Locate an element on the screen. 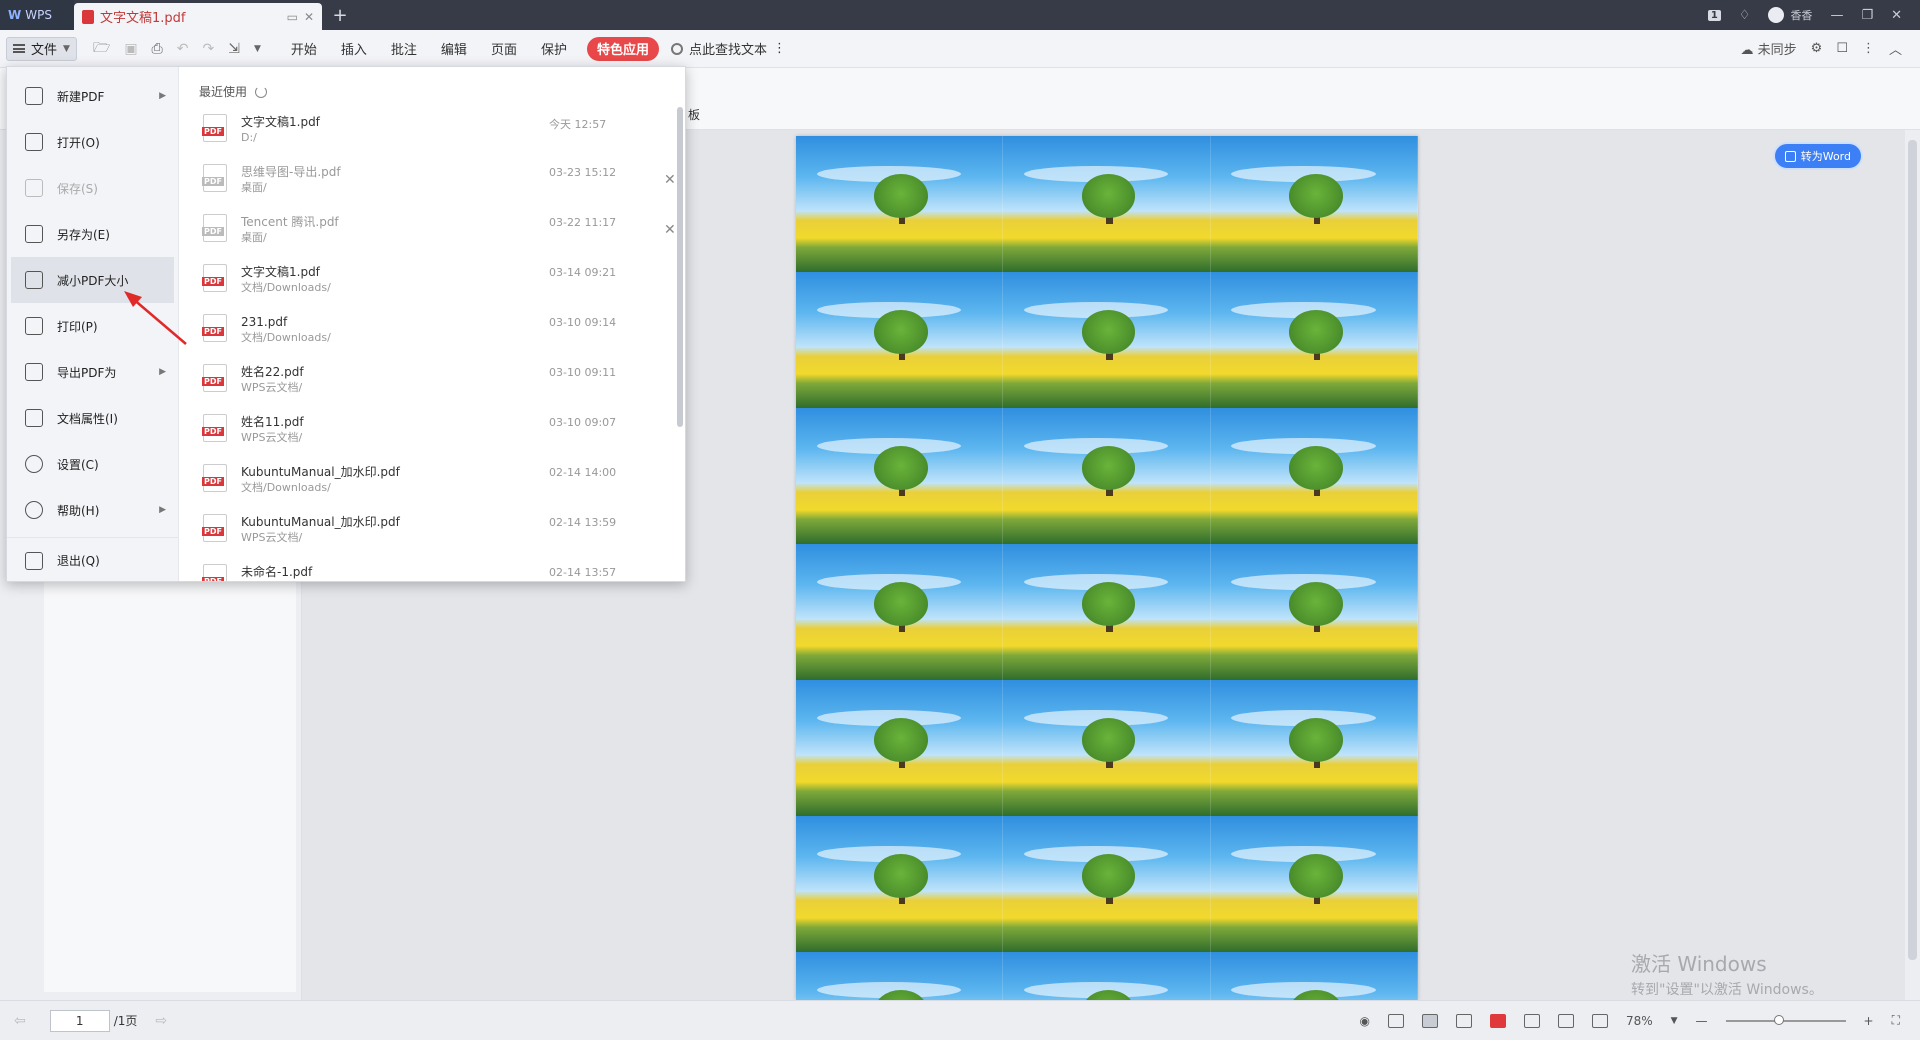 This screenshot has height=1040, width=1920. page-number-input: 1 is located at coordinates (79, 1020).